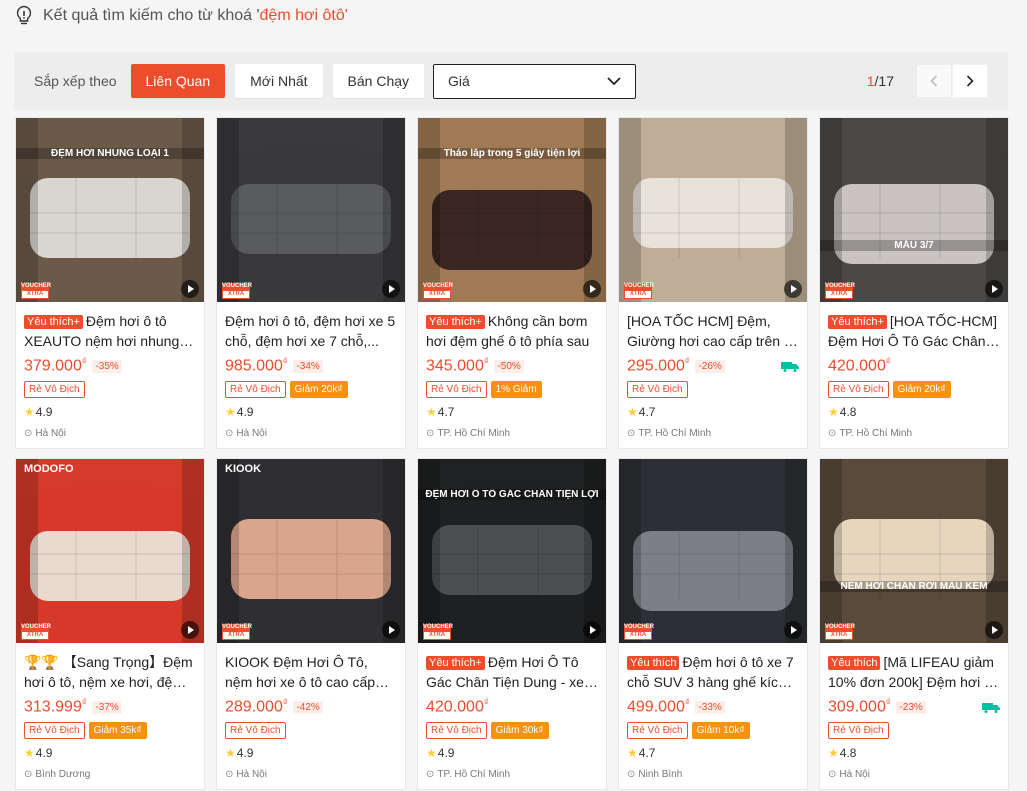 The height and width of the screenshot is (791, 1027). I want to click on promo-badge: 1% Giảm, so click(516, 389).